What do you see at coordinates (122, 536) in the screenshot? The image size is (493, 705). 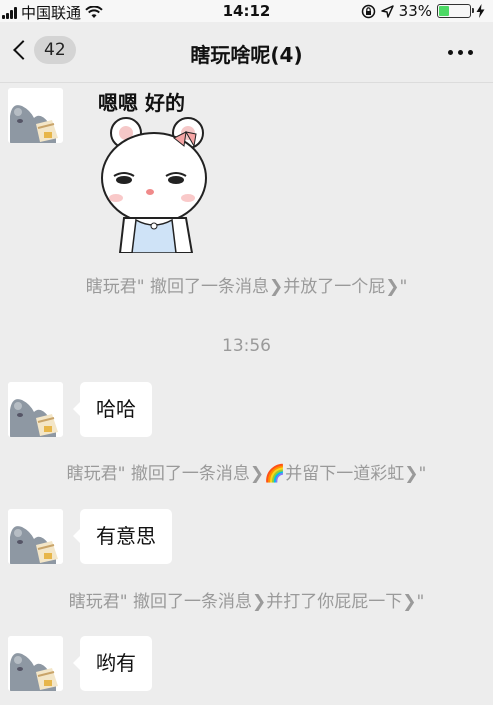 I see `message-bubble: 有意思` at bounding box center [122, 536].